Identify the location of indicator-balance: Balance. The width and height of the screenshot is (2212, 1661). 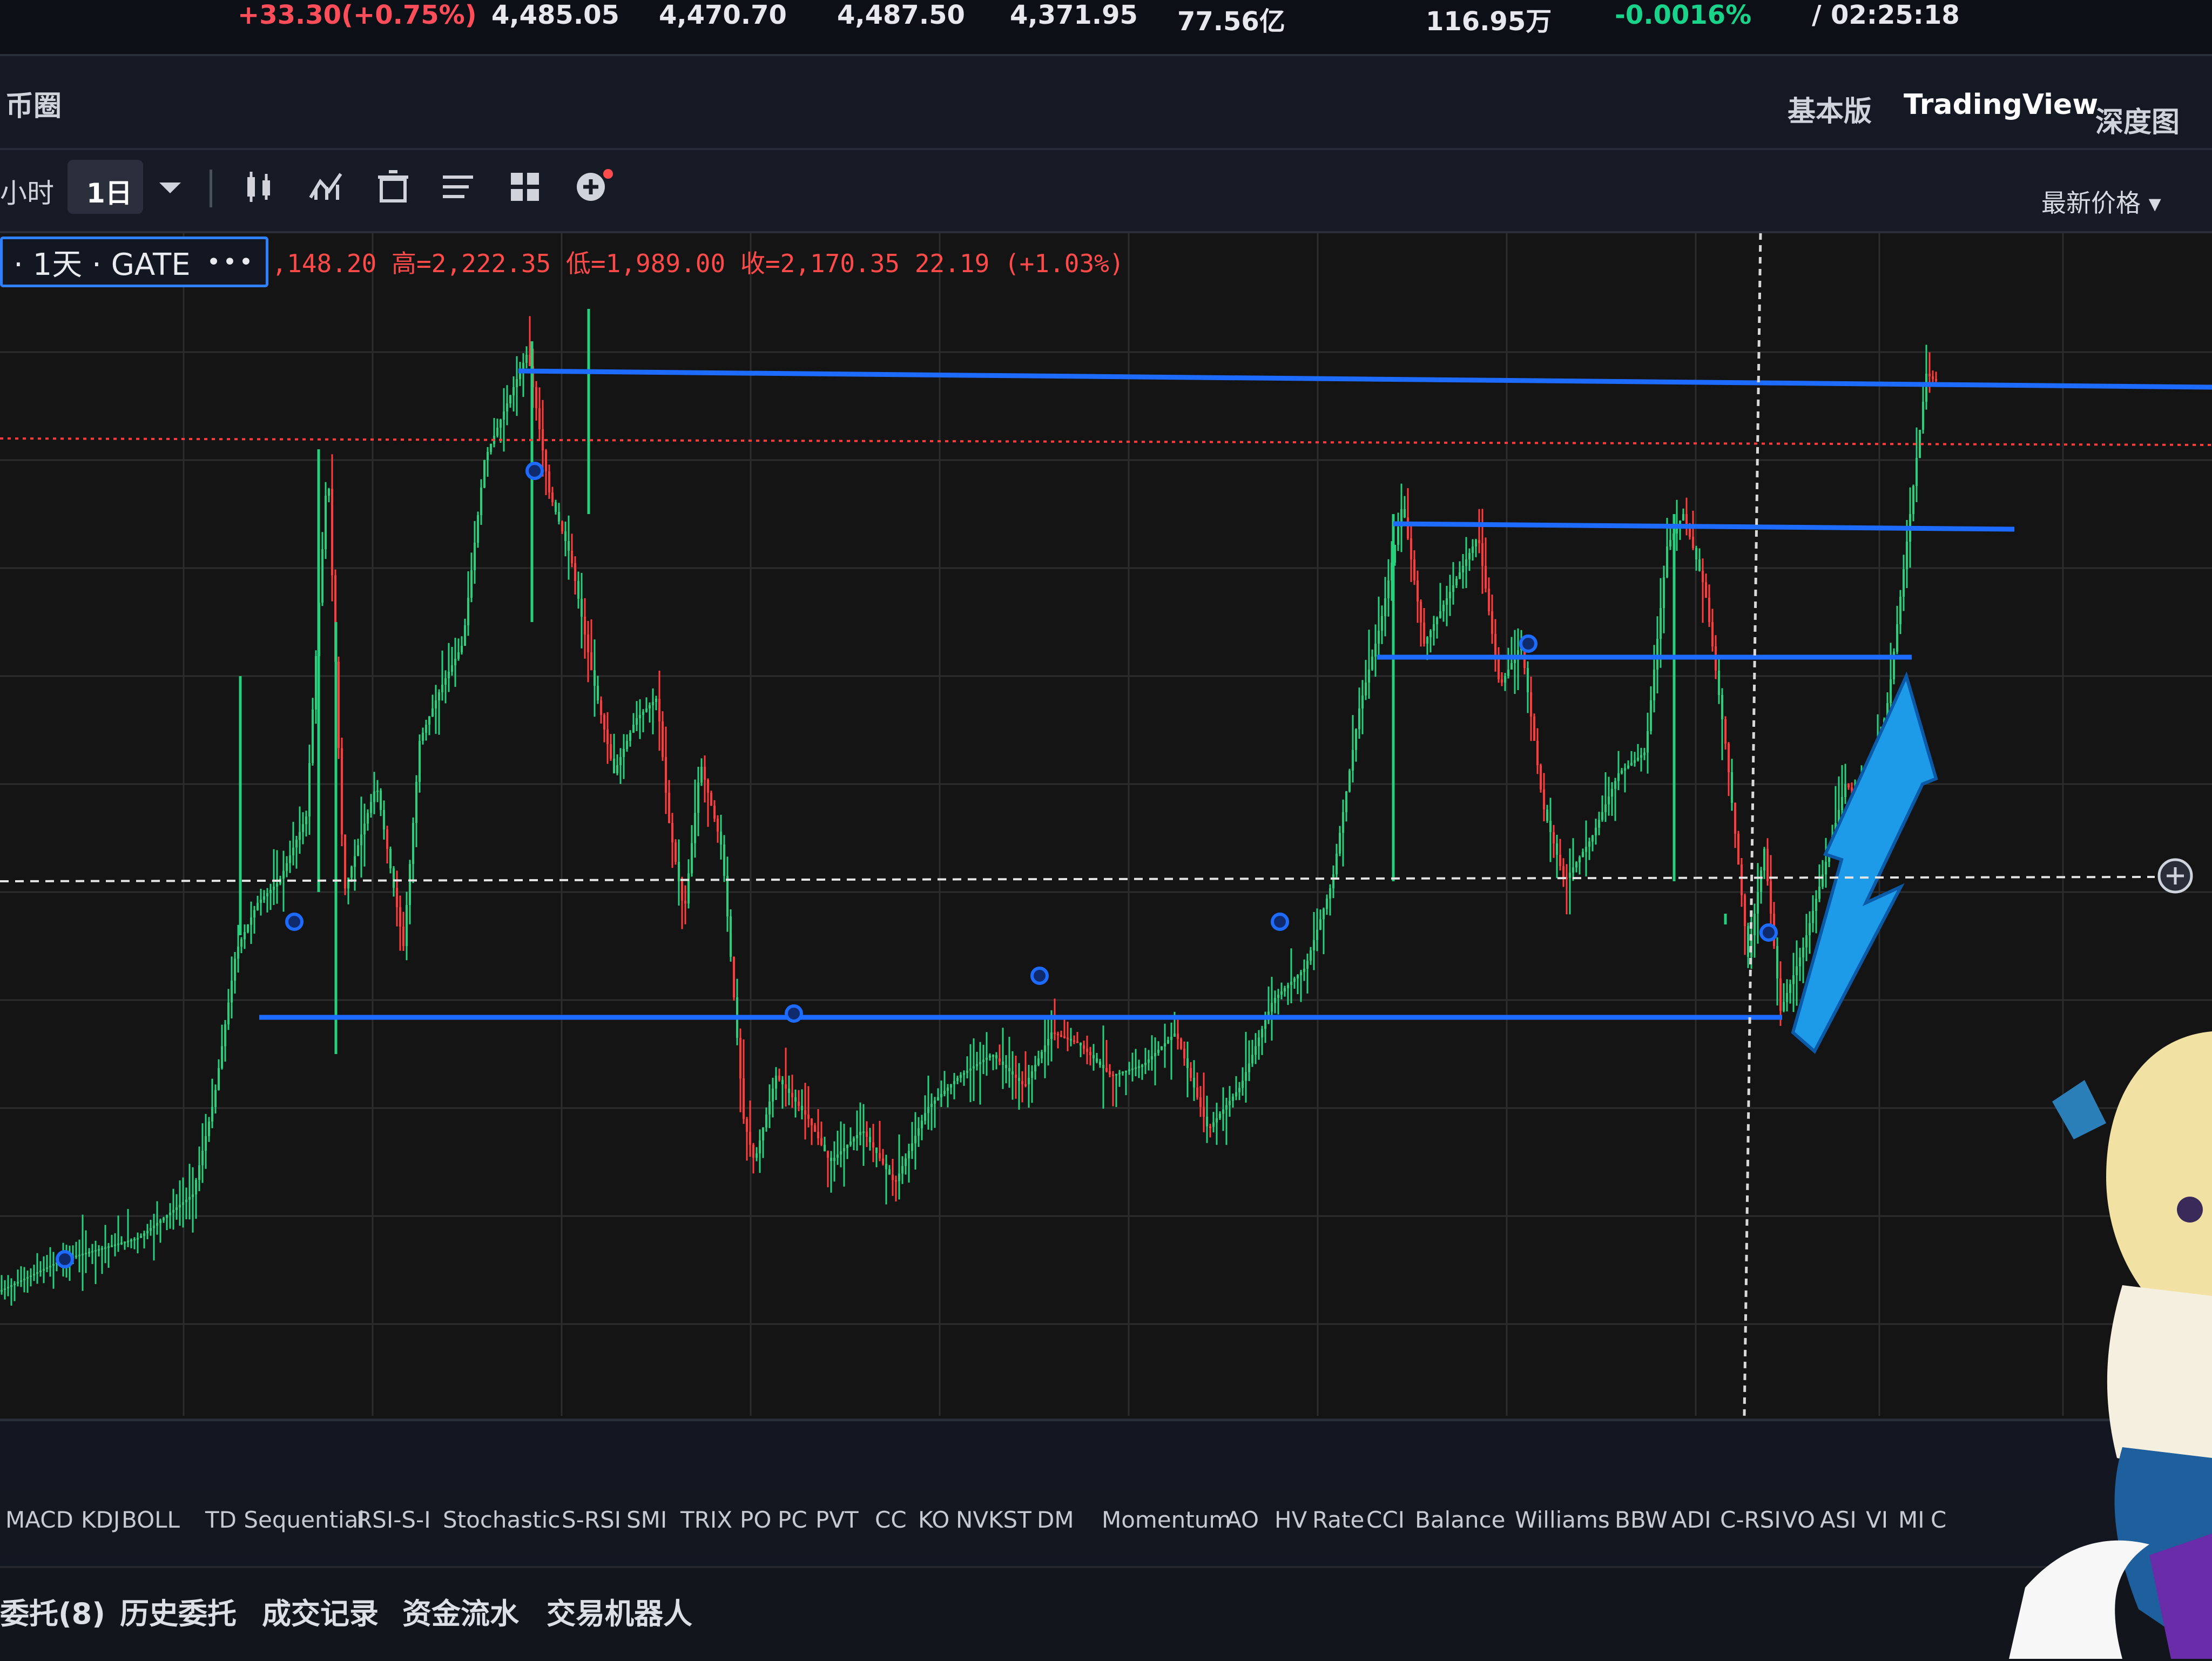
(1460, 1520).